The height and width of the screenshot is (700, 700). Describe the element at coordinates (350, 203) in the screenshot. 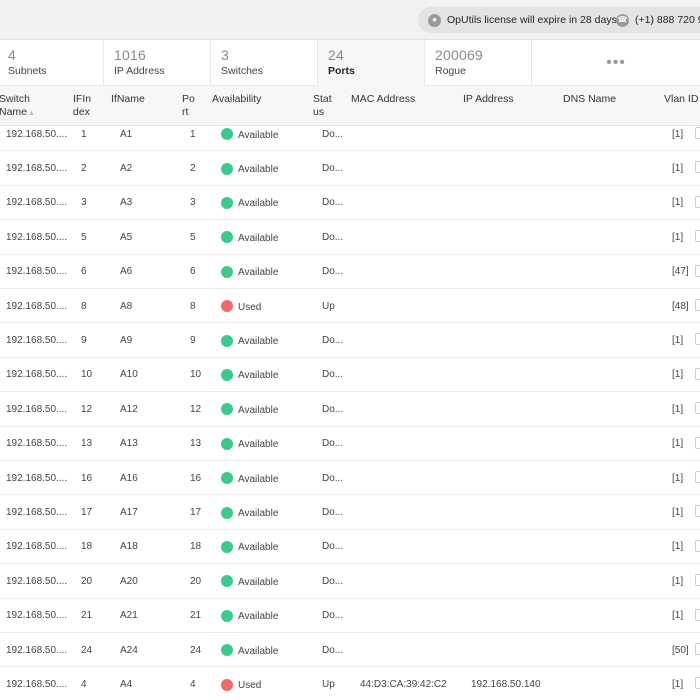

I see `table-row: 192.168.50.... 3 A3 3 Available Do... [1]` at that location.